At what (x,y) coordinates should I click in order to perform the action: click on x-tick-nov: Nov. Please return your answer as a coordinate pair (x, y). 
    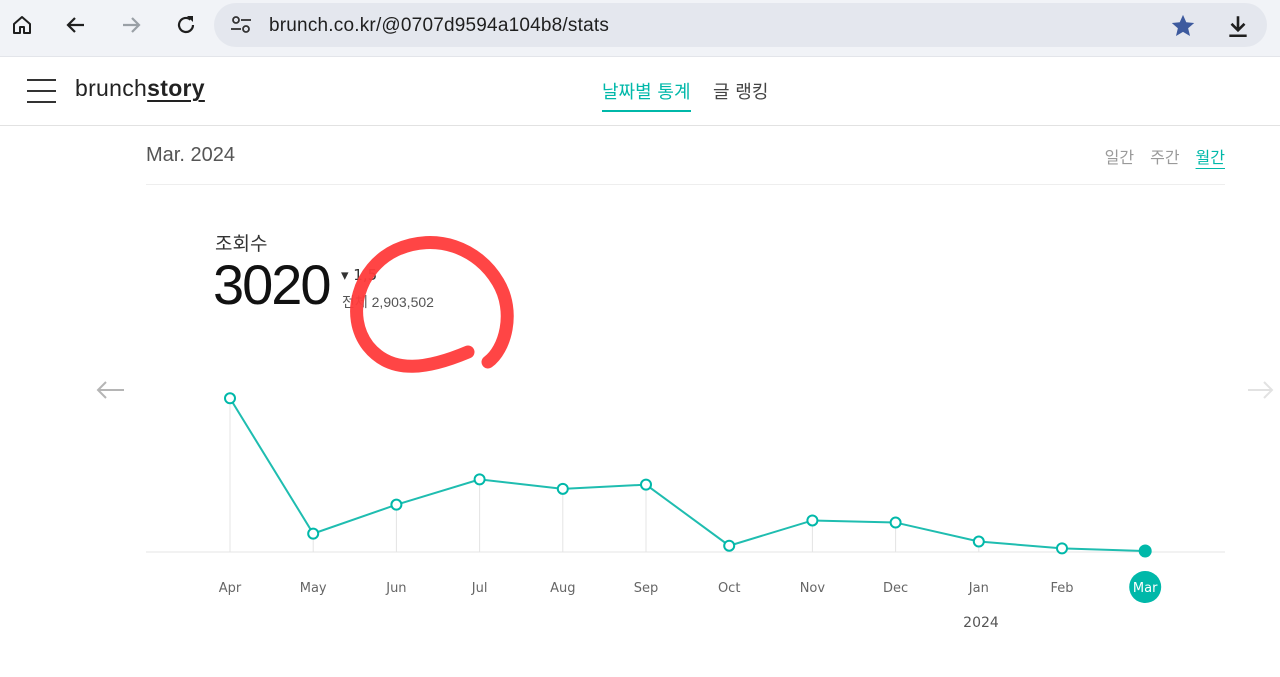
    Looking at the image, I should click on (813, 588).